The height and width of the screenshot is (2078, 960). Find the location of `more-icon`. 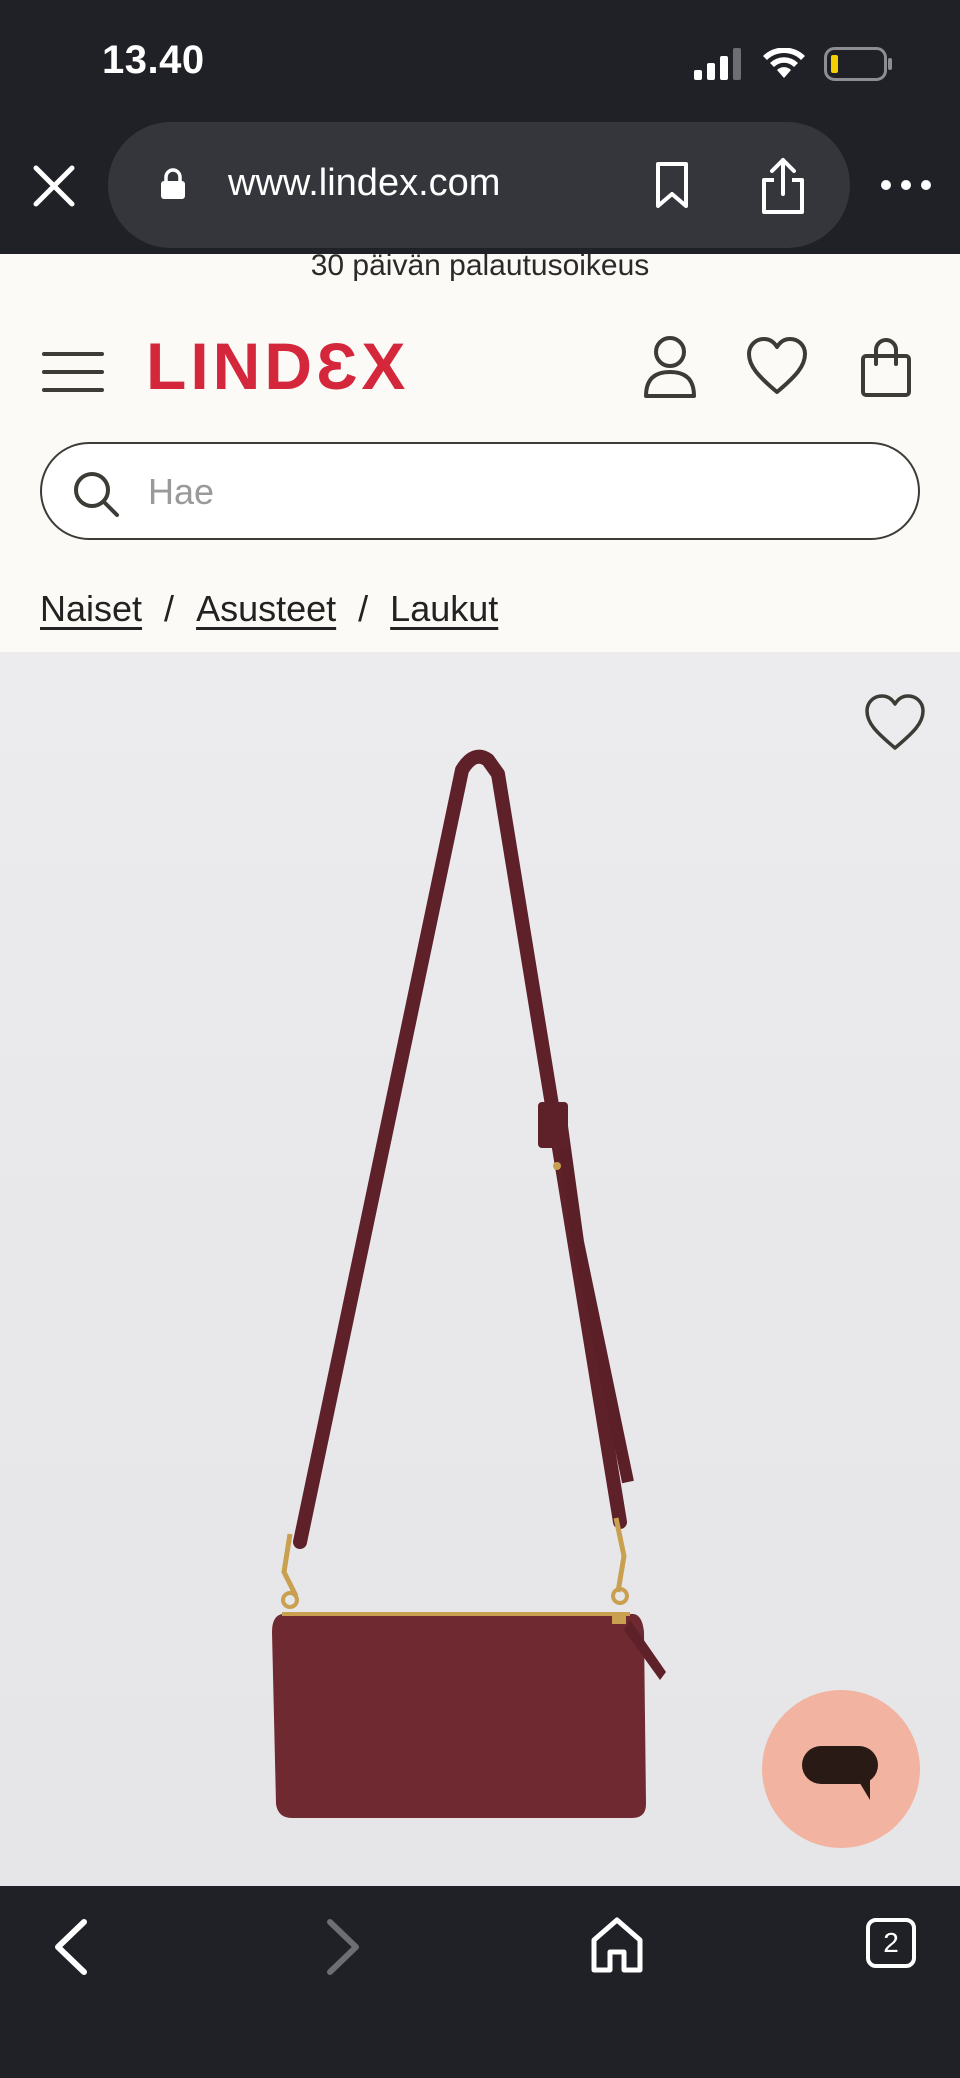

more-icon is located at coordinates (906, 185).